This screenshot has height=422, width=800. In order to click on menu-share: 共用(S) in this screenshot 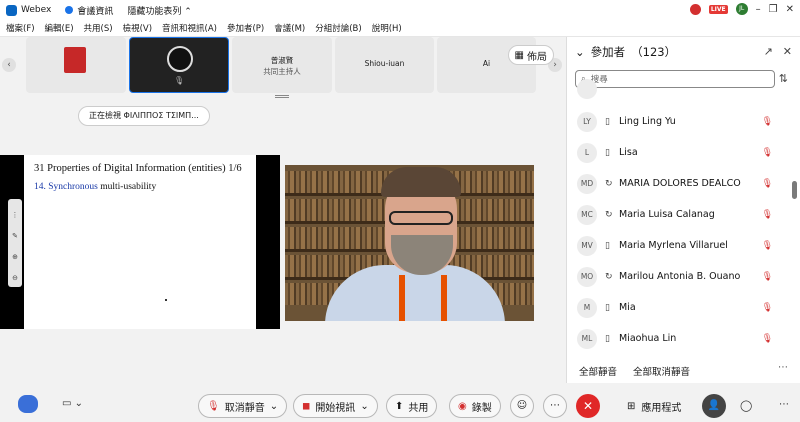, I will do `click(98, 28)`.